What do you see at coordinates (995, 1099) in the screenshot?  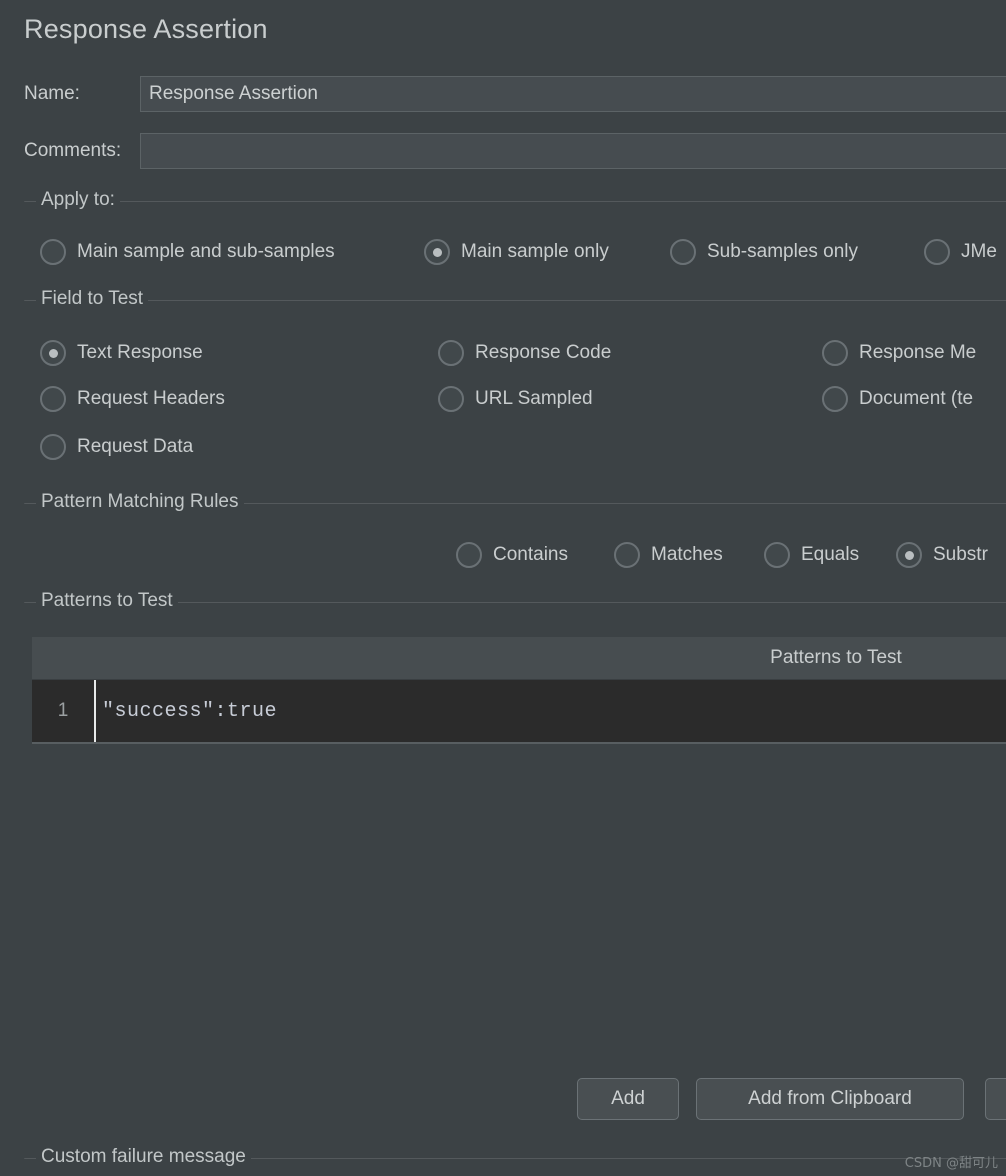 I see `third-button` at bounding box center [995, 1099].